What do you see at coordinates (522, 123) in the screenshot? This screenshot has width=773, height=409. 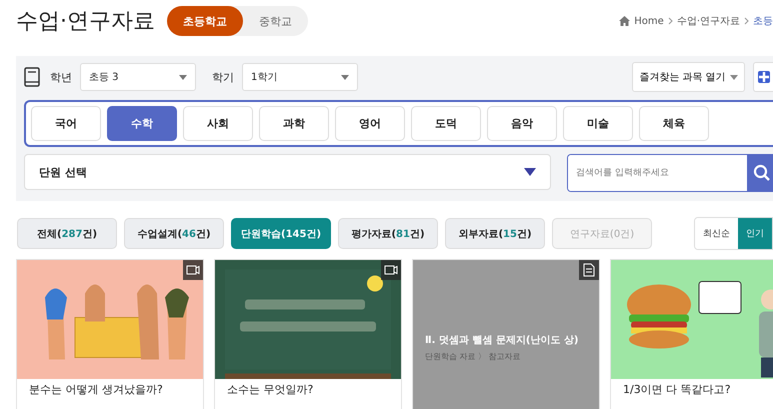 I see `subject-tab: 음악` at bounding box center [522, 123].